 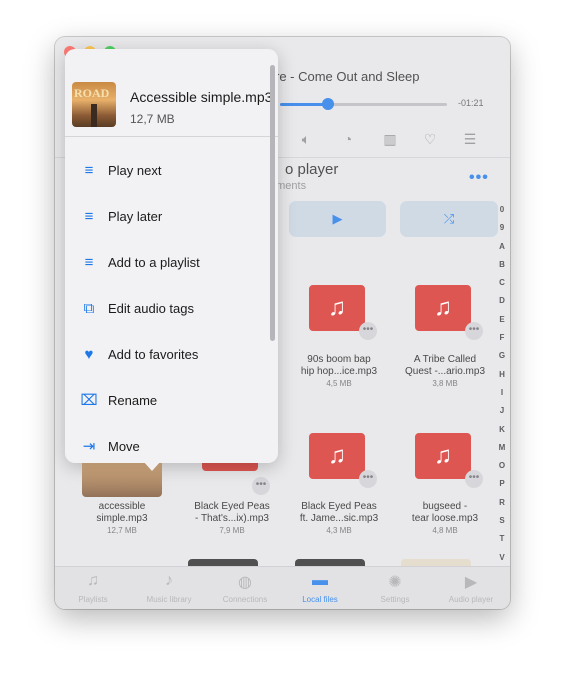 I want to click on menu-label: Add to favorites, so click(x=153, y=354).